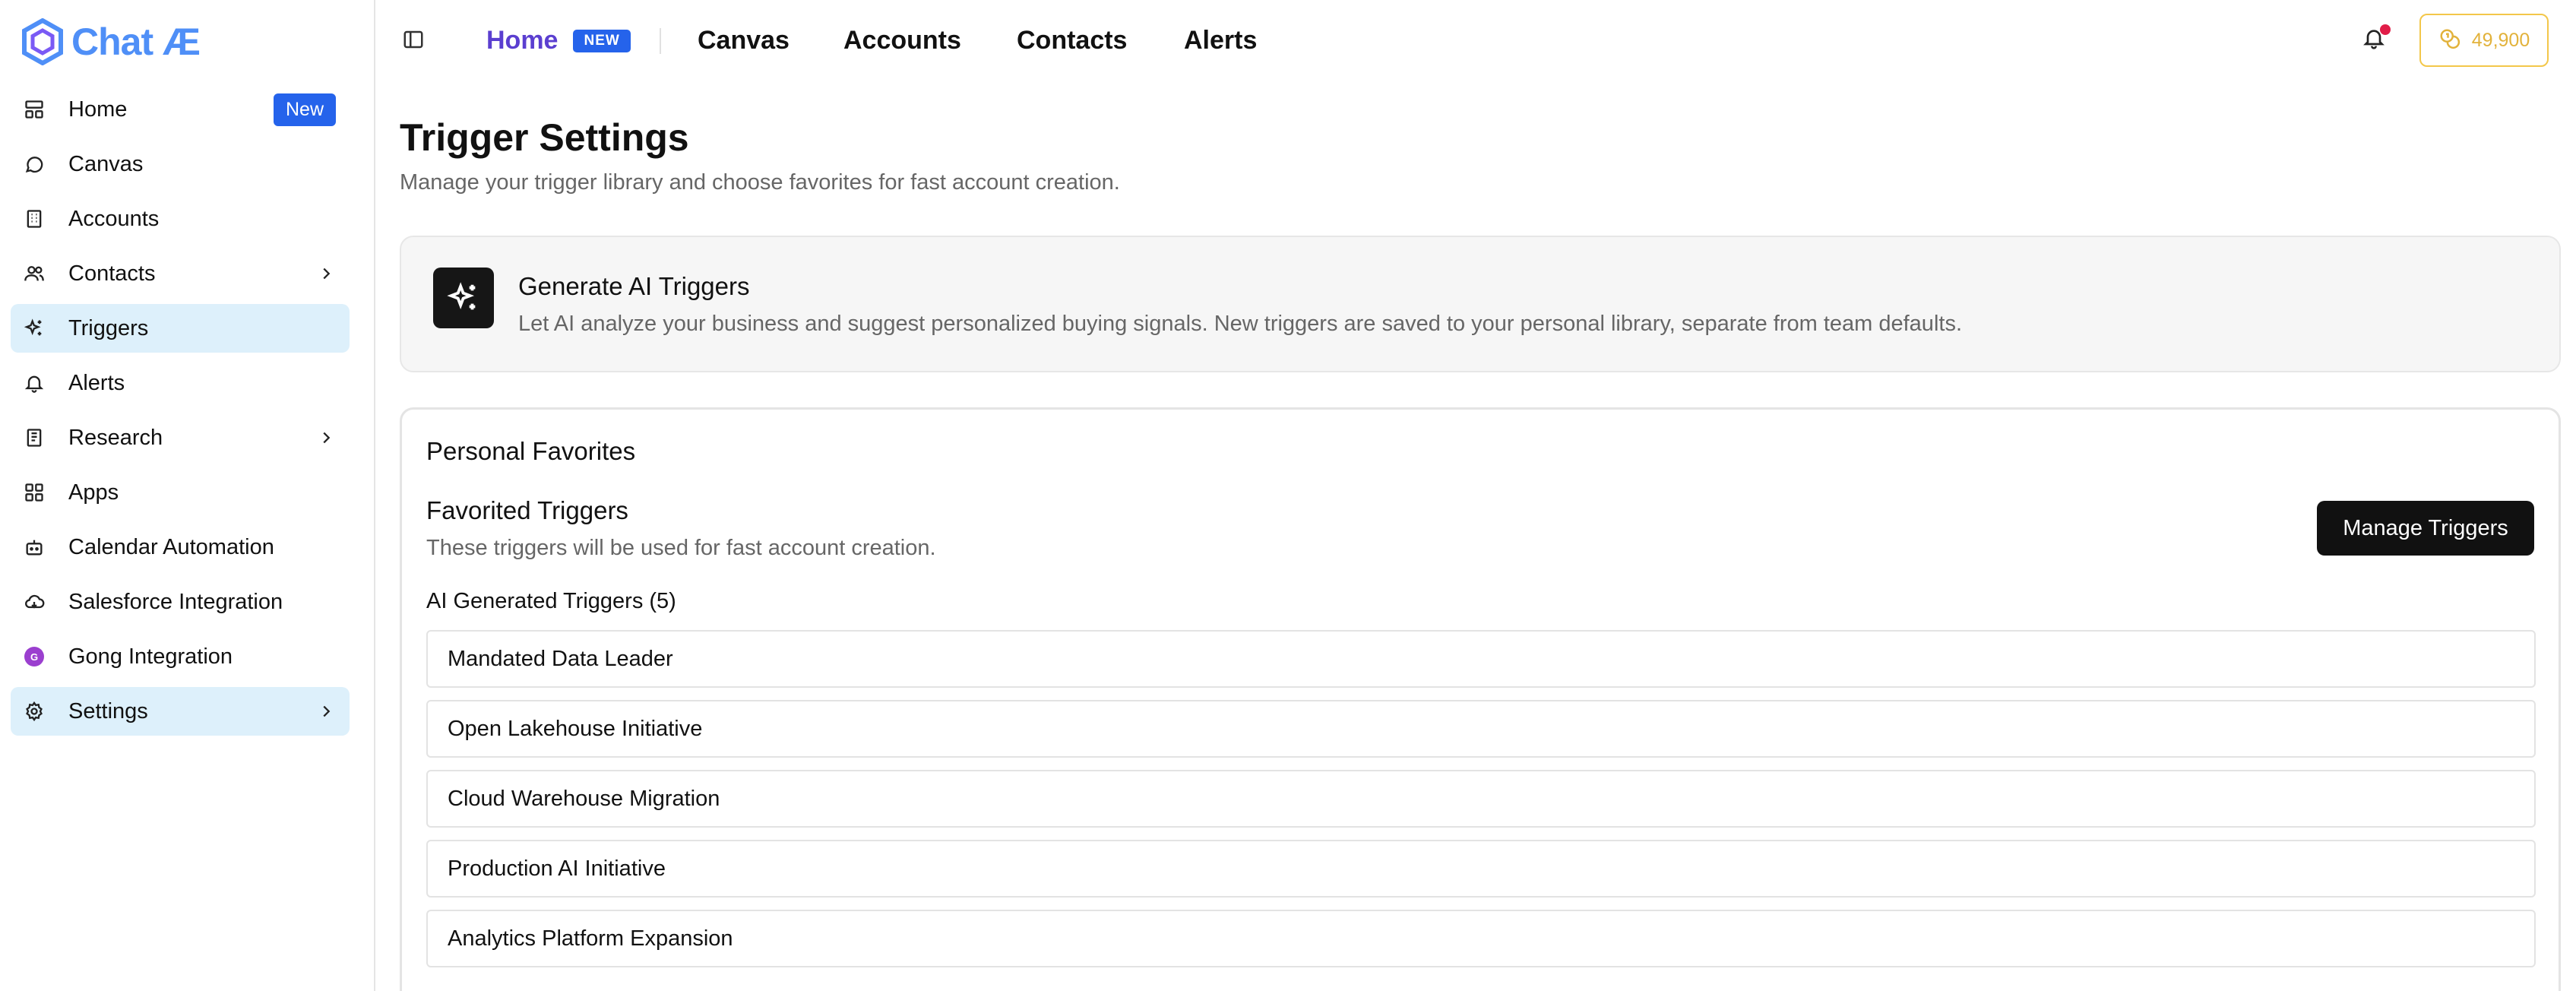  I want to click on gong-logo-icon: G, so click(34, 656).